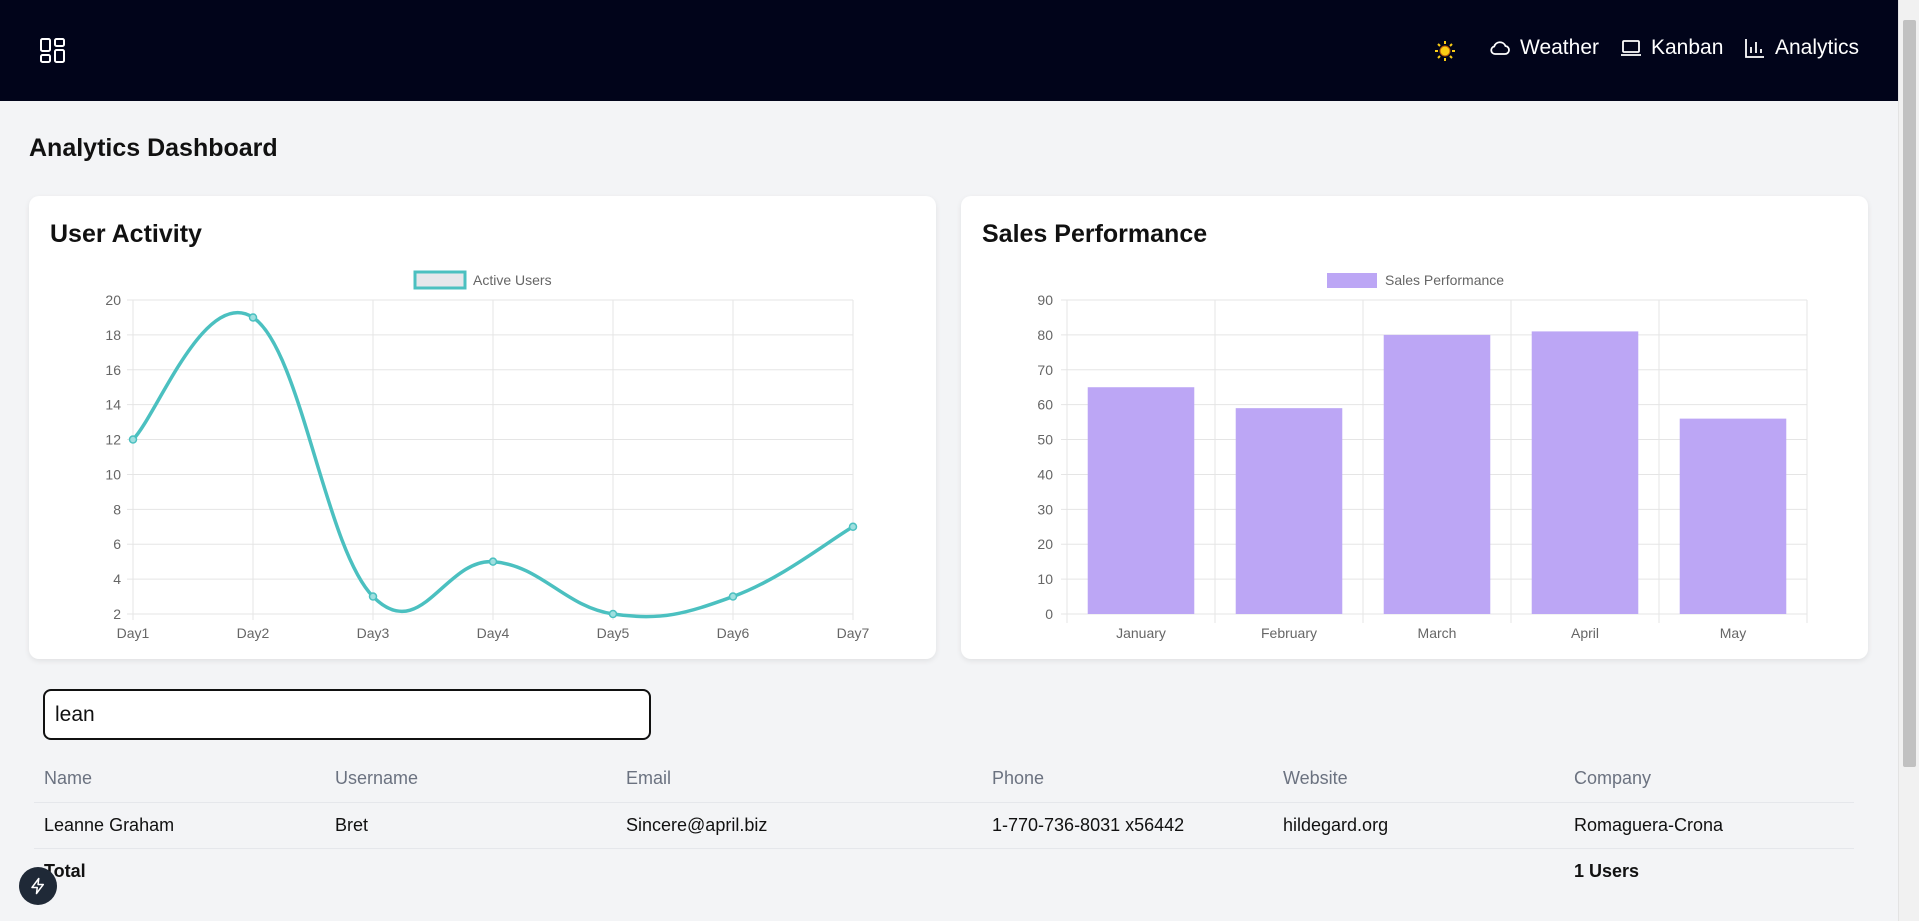  I want to click on x-tick-label: January, so click(1141, 633).